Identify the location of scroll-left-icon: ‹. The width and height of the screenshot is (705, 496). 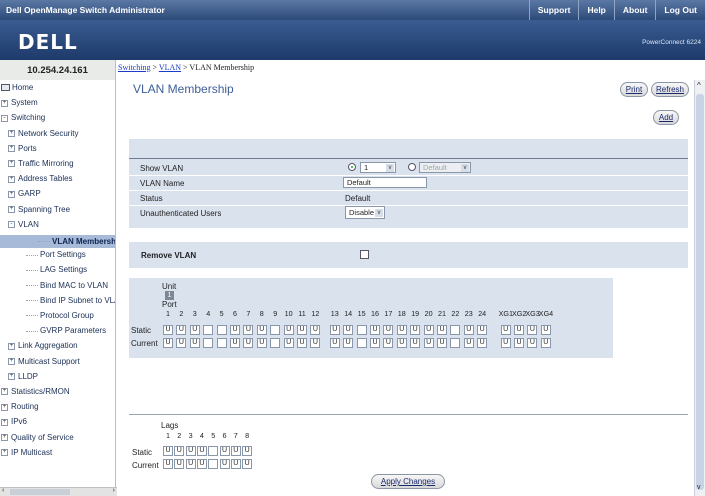
(3, 490).